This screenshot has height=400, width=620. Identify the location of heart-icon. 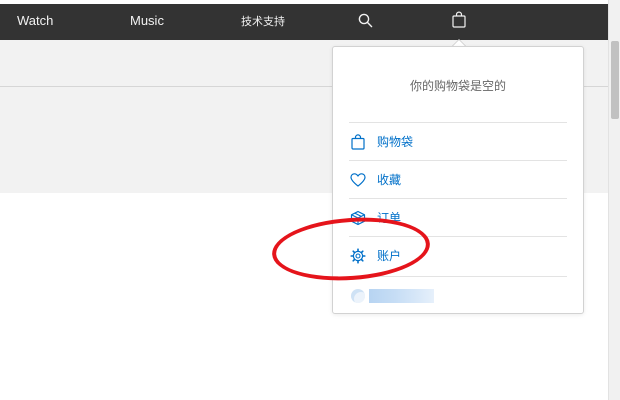
(358, 180).